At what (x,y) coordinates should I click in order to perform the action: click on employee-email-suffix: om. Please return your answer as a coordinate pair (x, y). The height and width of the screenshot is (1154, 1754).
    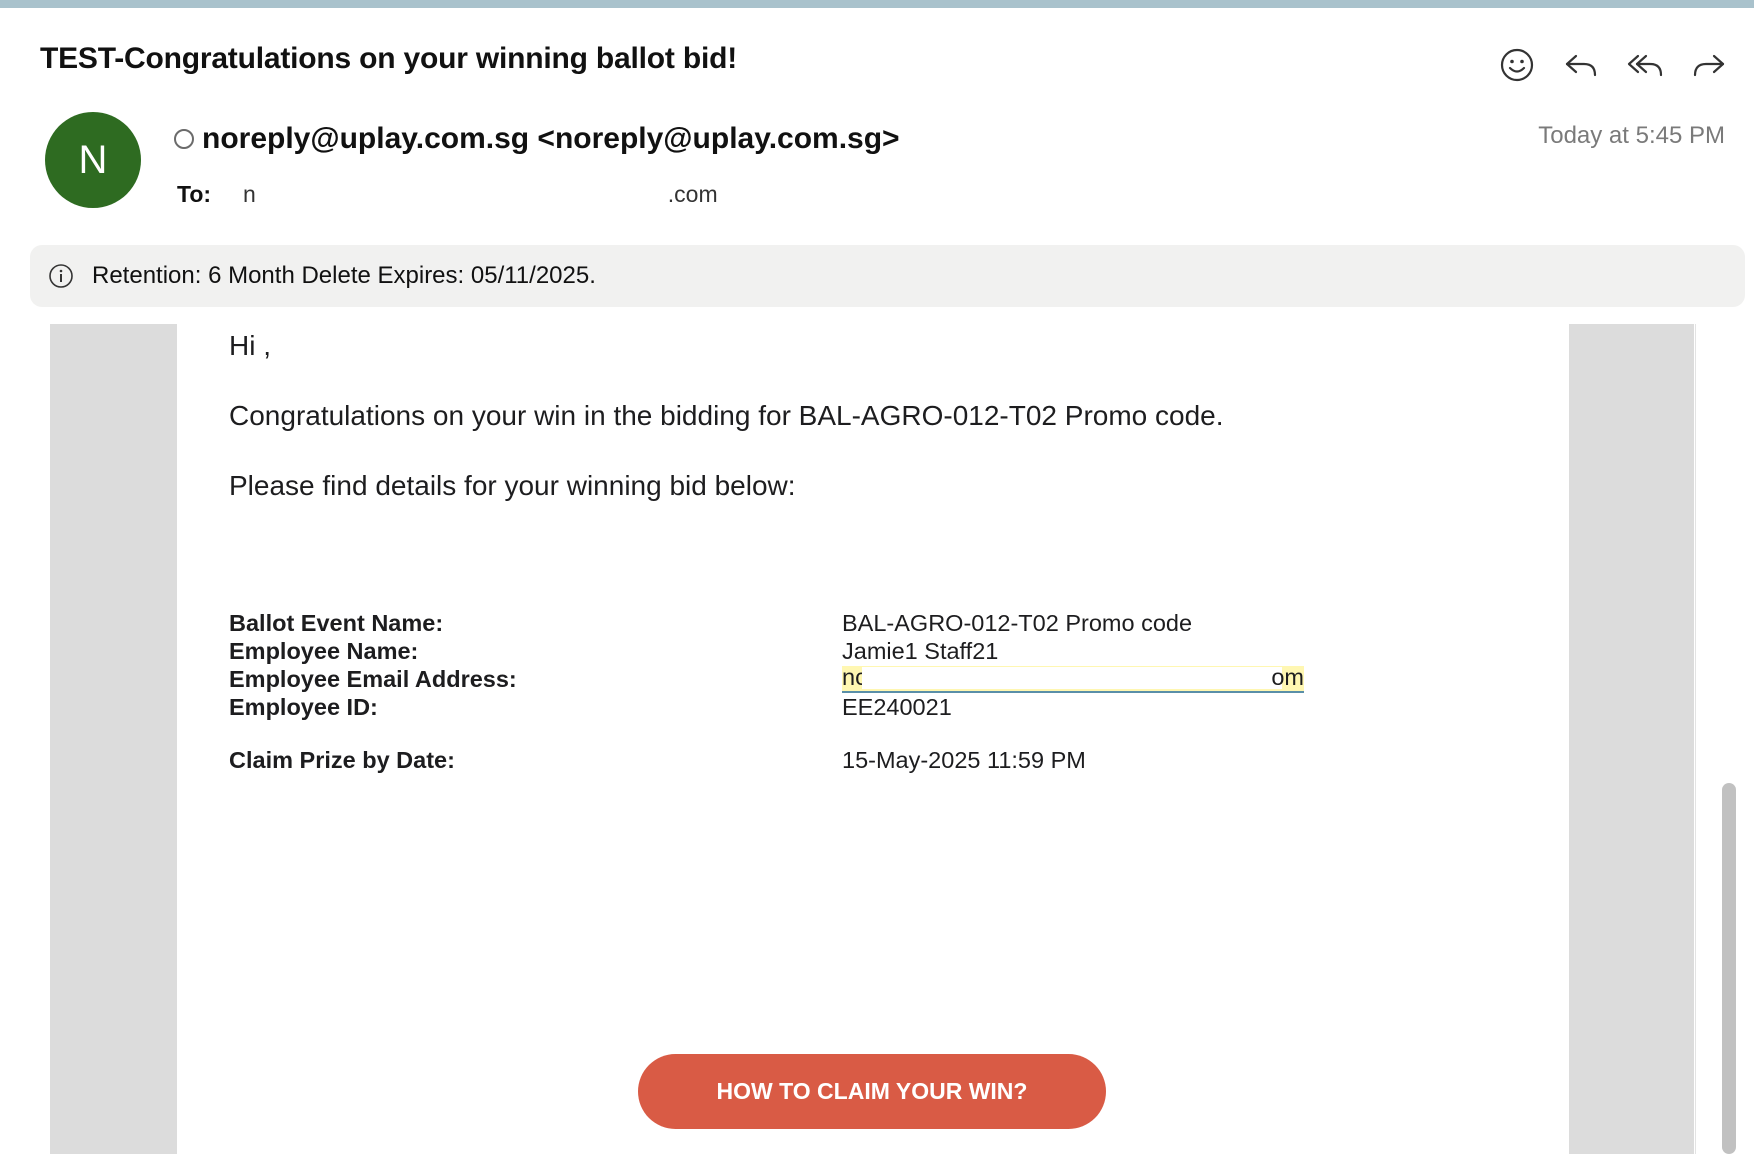
    Looking at the image, I should click on (1287, 677).